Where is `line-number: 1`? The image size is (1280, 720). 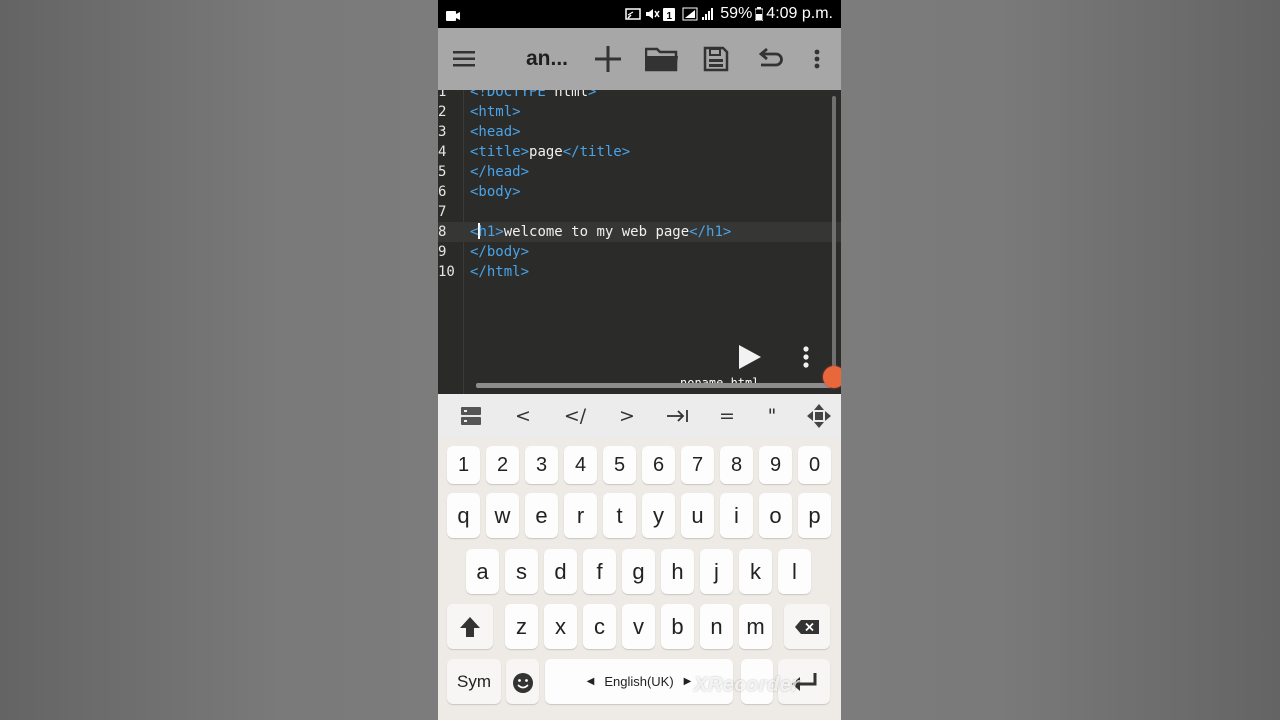 line-number: 1 is located at coordinates (442, 95).